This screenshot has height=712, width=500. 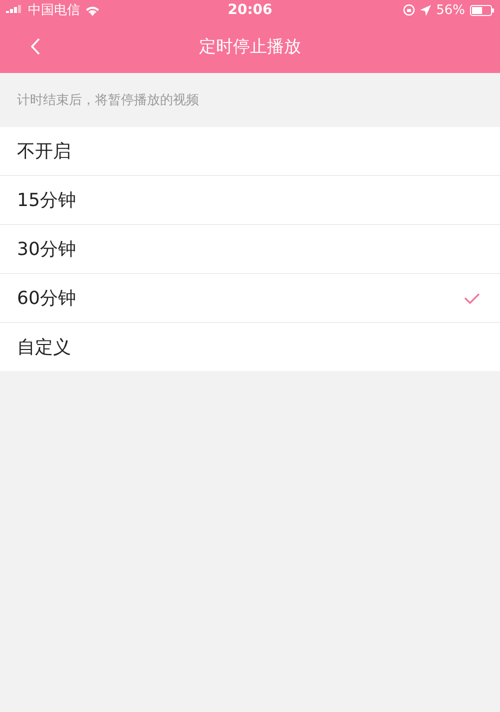 I want to click on option-item: 不开启, so click(x=250, y=151).